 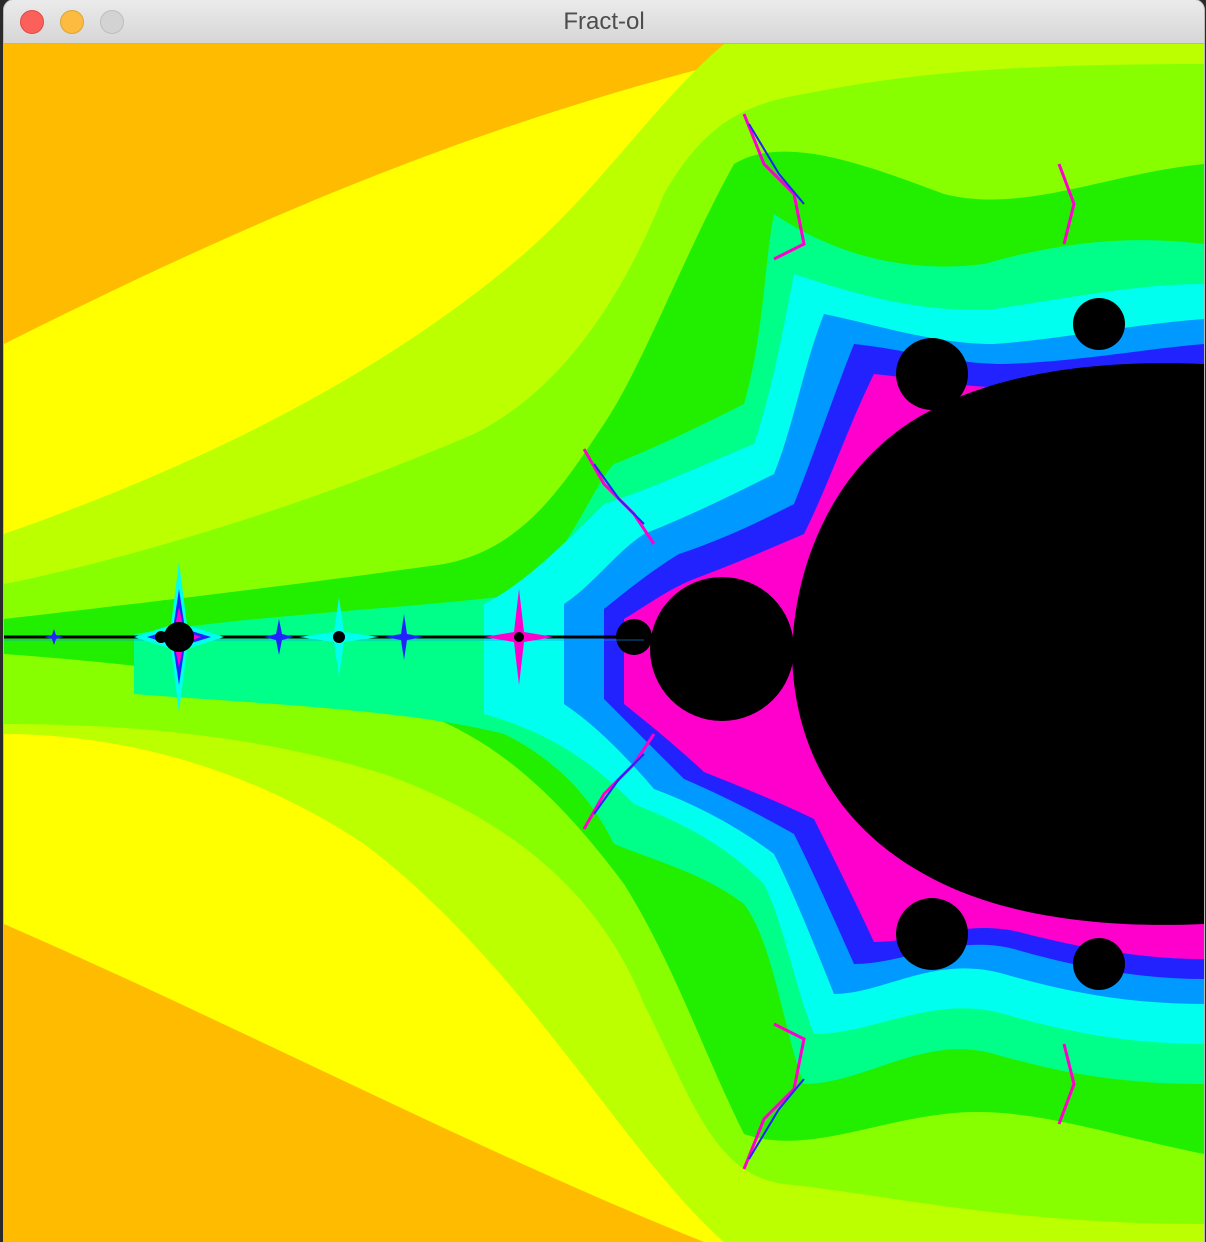 I want to click on bulb-bottom, so click(x=932, y=934).